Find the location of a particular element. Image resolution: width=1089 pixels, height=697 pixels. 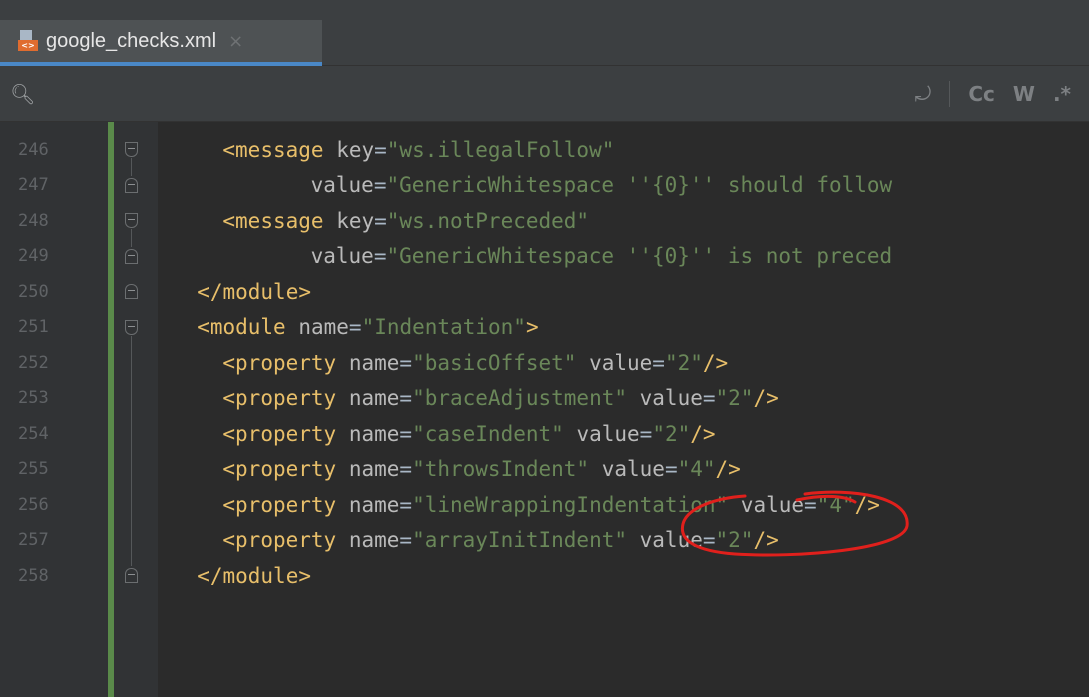

token-str: "caseIndent" is located at coordinates (494, 433).